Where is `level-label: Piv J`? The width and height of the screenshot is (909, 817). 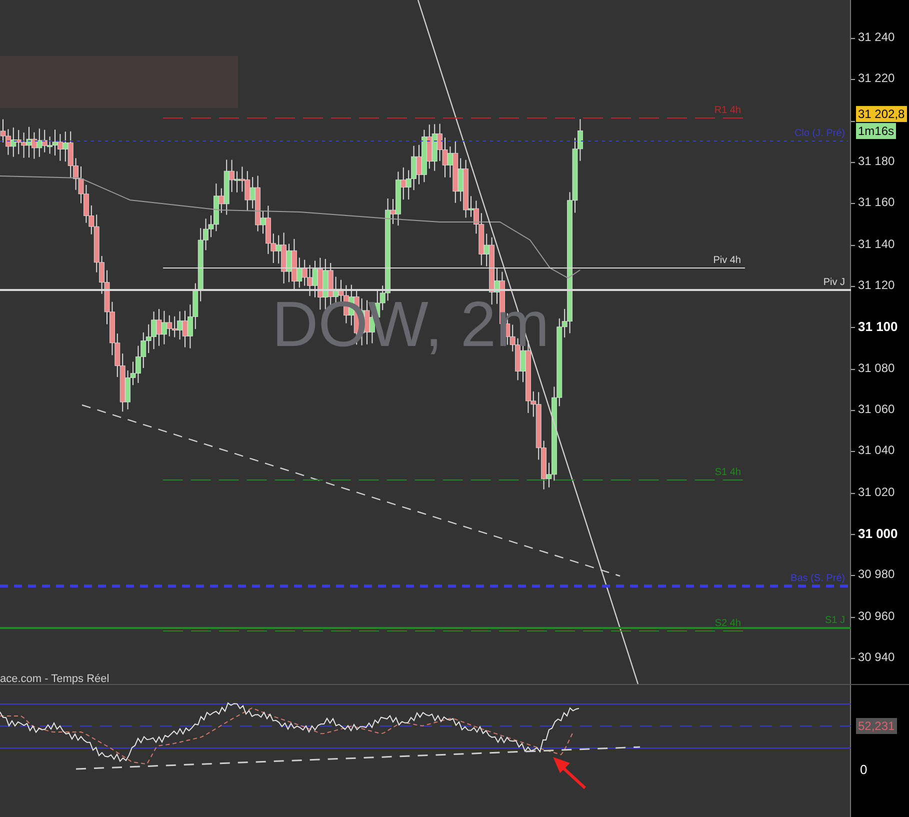 level-label: Piv J is located at coordinates (834, 283).